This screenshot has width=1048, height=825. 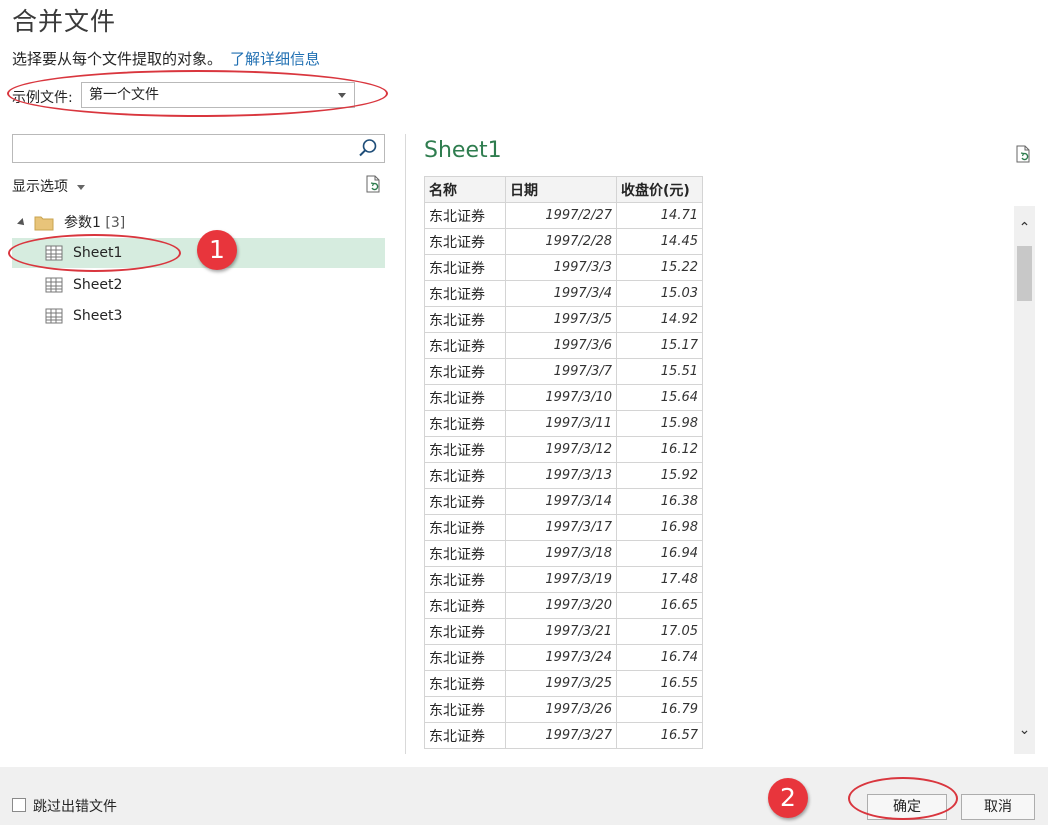 What do you see at coordinates (561, 735) in the screenshot?
I see `cell-date: 1997/3/27` at bounding box center [561, 735].